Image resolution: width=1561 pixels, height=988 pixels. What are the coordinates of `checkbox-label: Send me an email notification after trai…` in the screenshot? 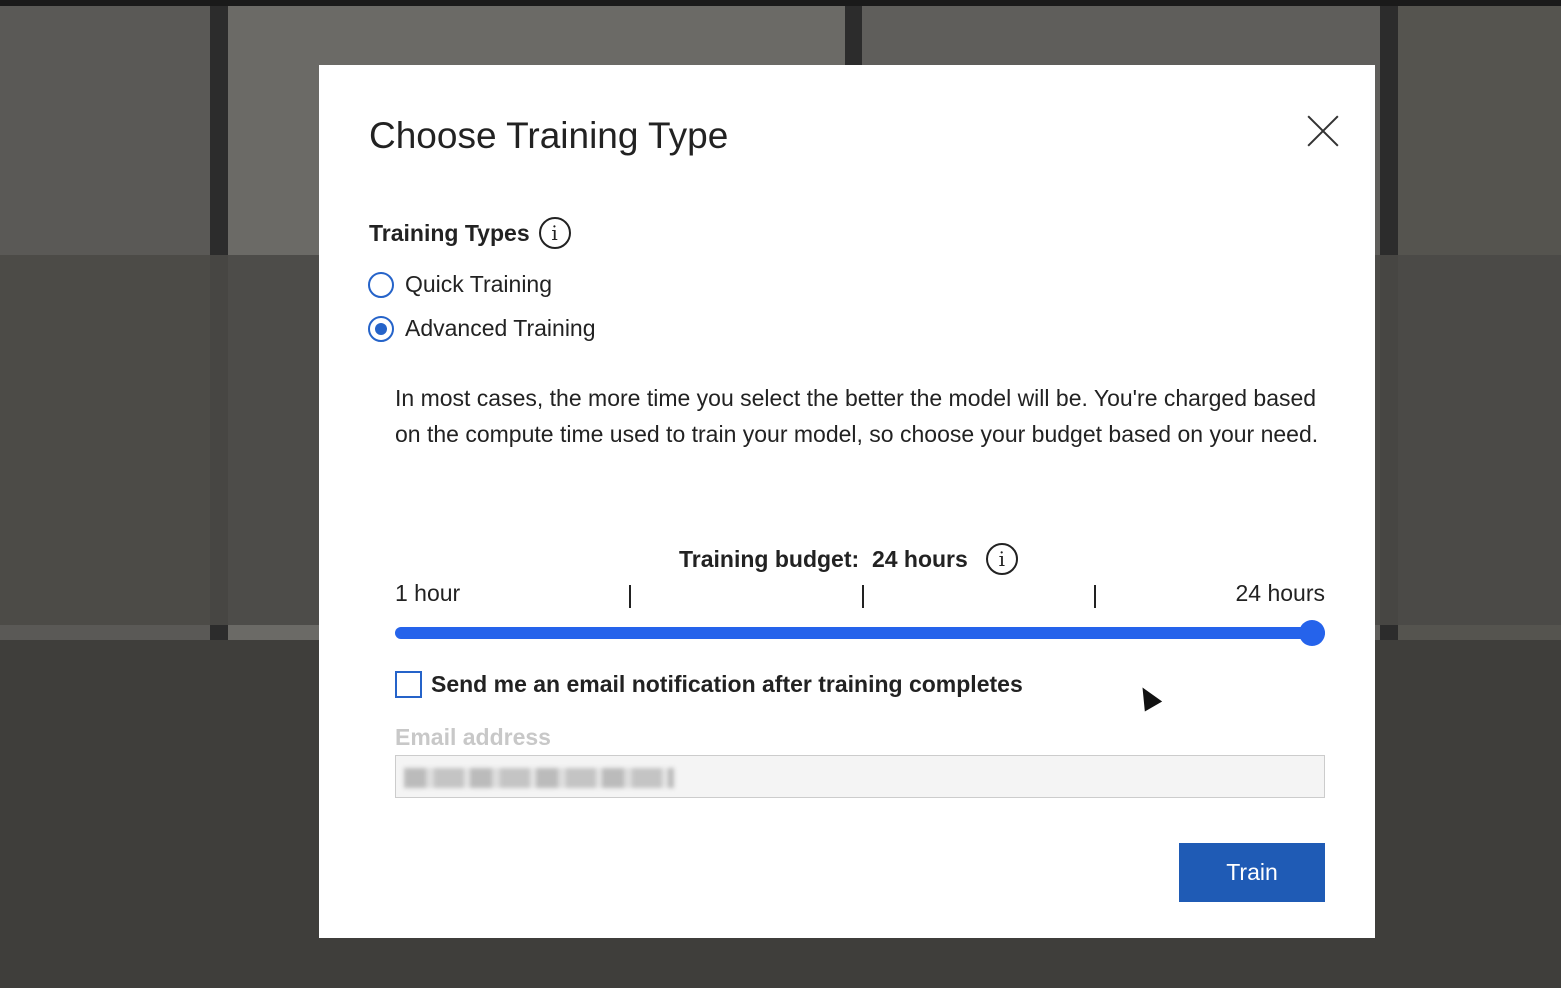 It's located at (727, 684).